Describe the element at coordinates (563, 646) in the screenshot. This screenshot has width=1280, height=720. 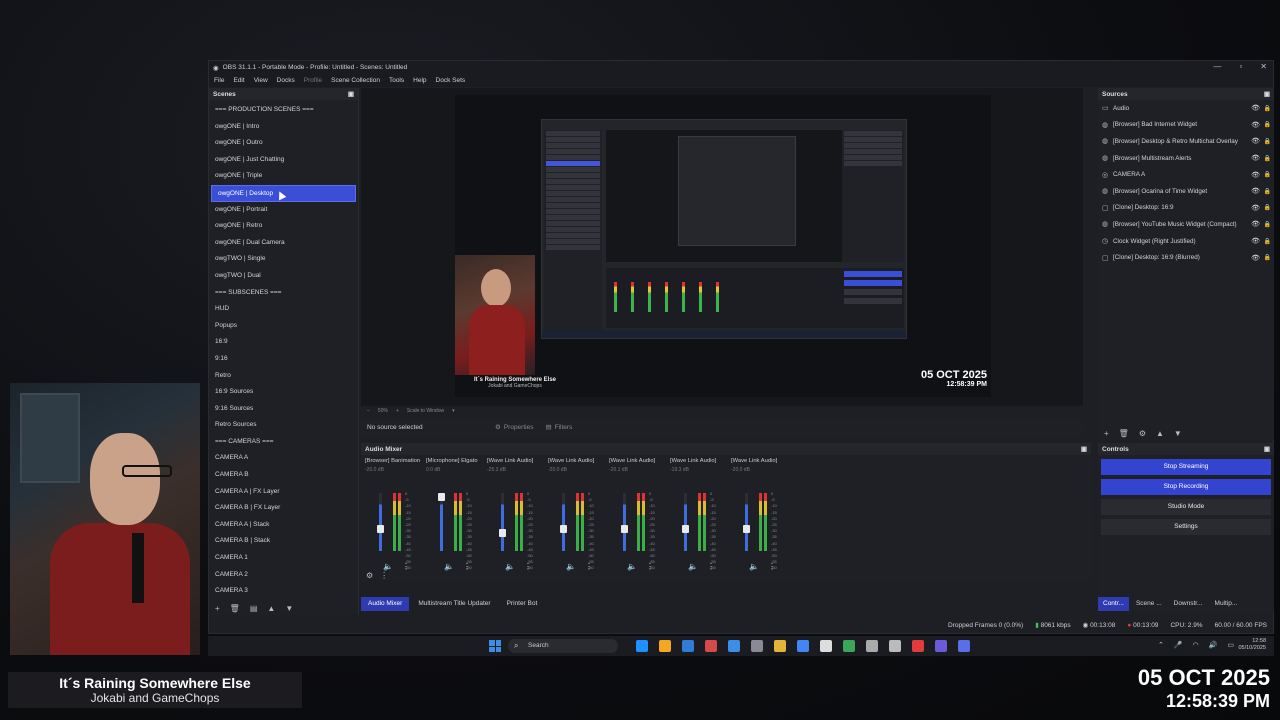
I see `taskbar-search: ⌕ Search` at that location.